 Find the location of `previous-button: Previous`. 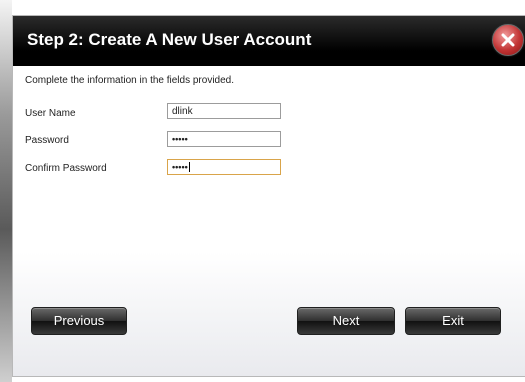

previous-button: Previous is located at coordinates (79, 321).